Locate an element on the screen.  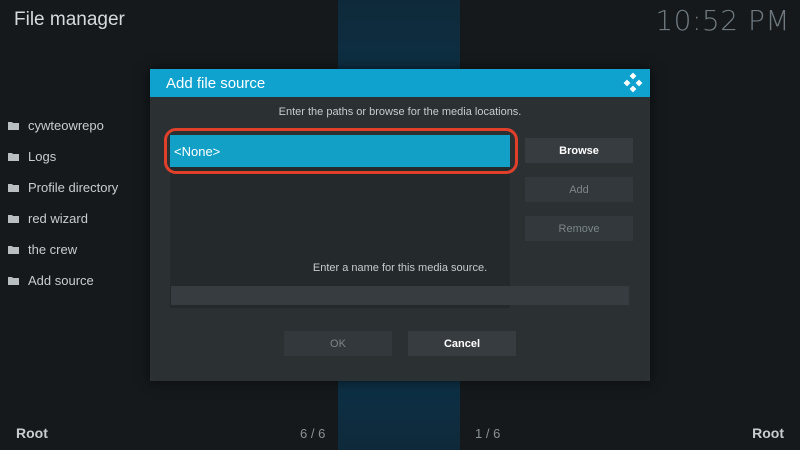
dialog-title: Add file source is located at coordinates (216, 83).